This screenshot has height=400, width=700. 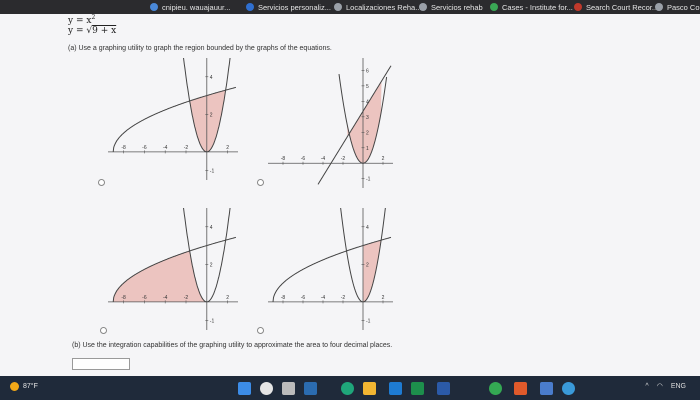 I want to click on word-icon, so click(x=443, y=388).